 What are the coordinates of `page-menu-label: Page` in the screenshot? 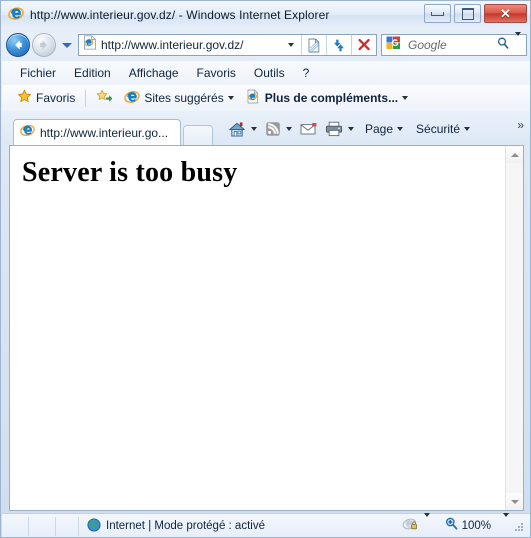 It's located at (379, 129).